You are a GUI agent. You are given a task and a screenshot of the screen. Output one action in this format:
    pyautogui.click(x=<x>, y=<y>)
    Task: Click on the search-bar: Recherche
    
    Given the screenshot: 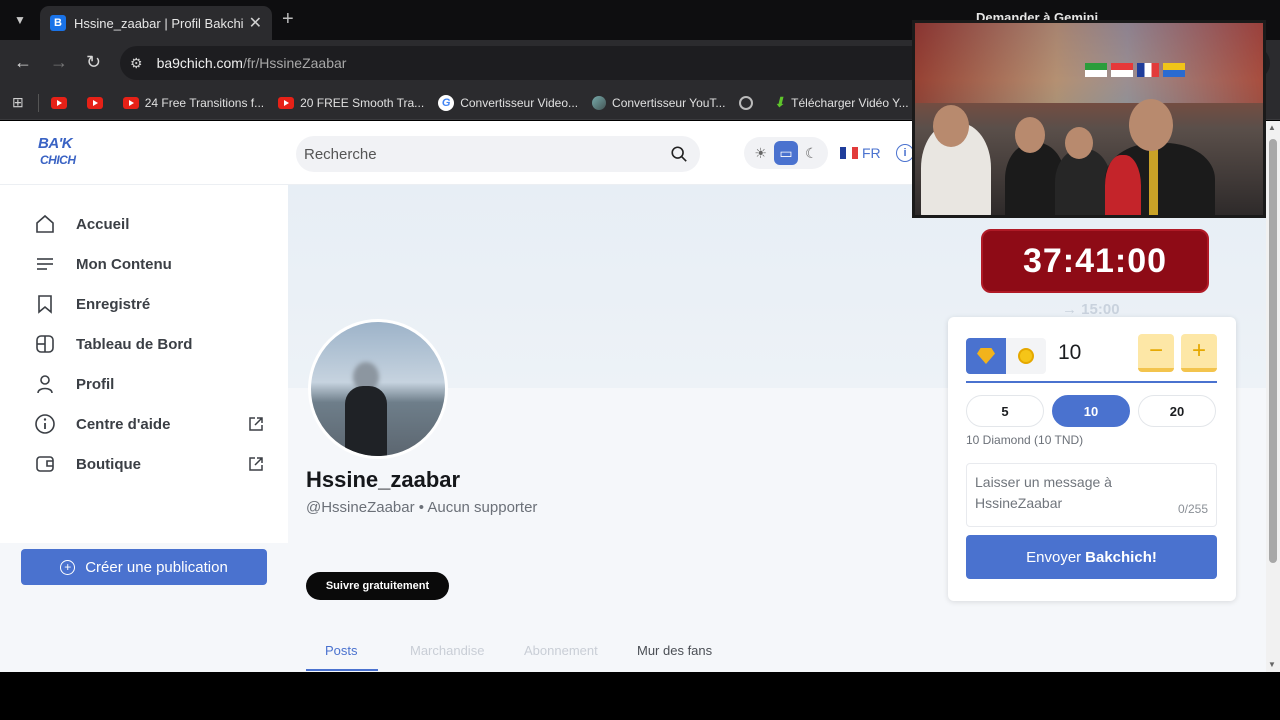 What is the action you would take?
    pyautogui.click(x=498, y=154)
    